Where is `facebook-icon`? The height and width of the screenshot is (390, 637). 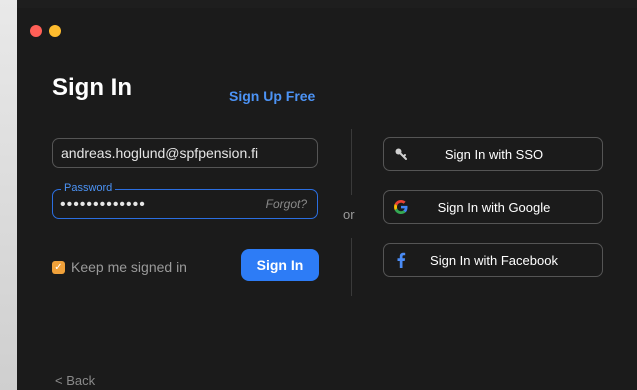 facebook-icon is located at coordinates (401, 260).